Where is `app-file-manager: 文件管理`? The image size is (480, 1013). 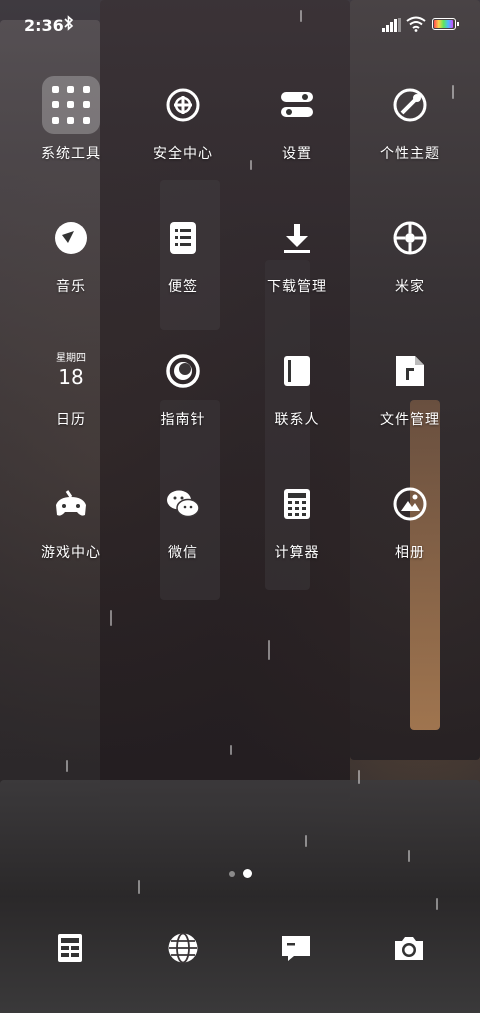 app-file-manager: 文件管理 is located at coordinates (410, 385).